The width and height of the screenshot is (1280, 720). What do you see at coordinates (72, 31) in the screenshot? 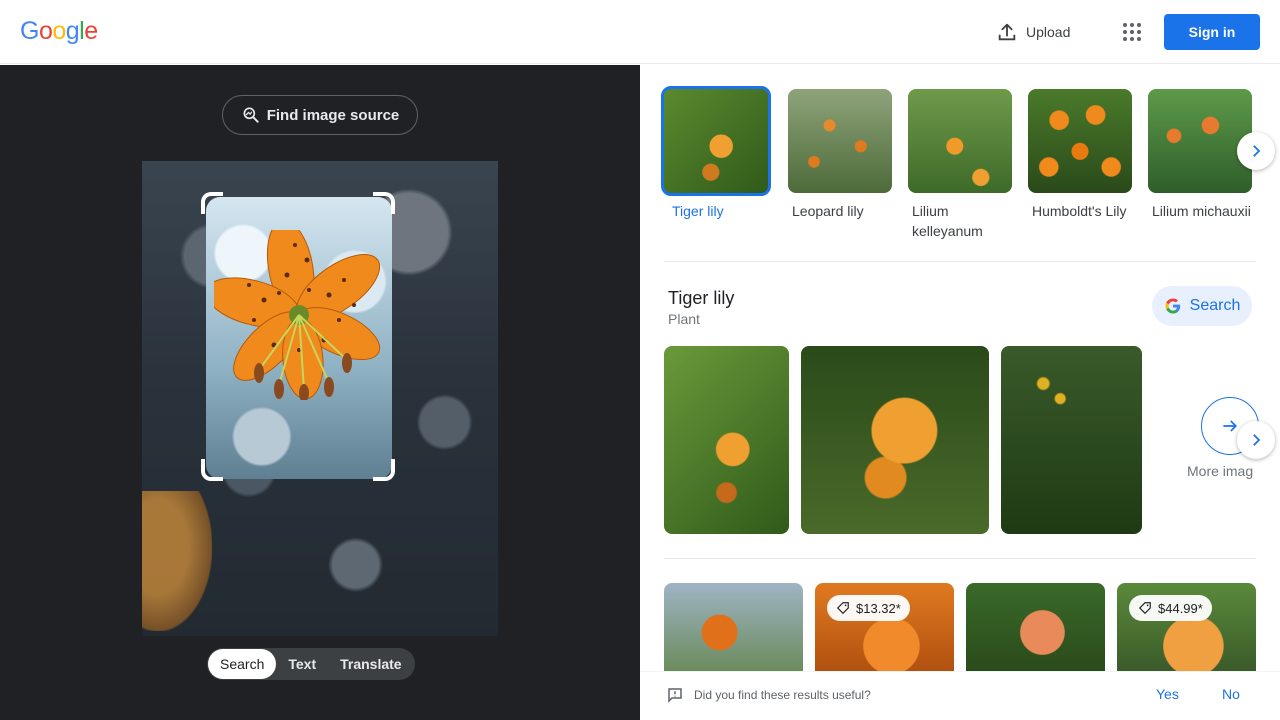
I see `logo-letter: g` at bounding box center [72, 31].